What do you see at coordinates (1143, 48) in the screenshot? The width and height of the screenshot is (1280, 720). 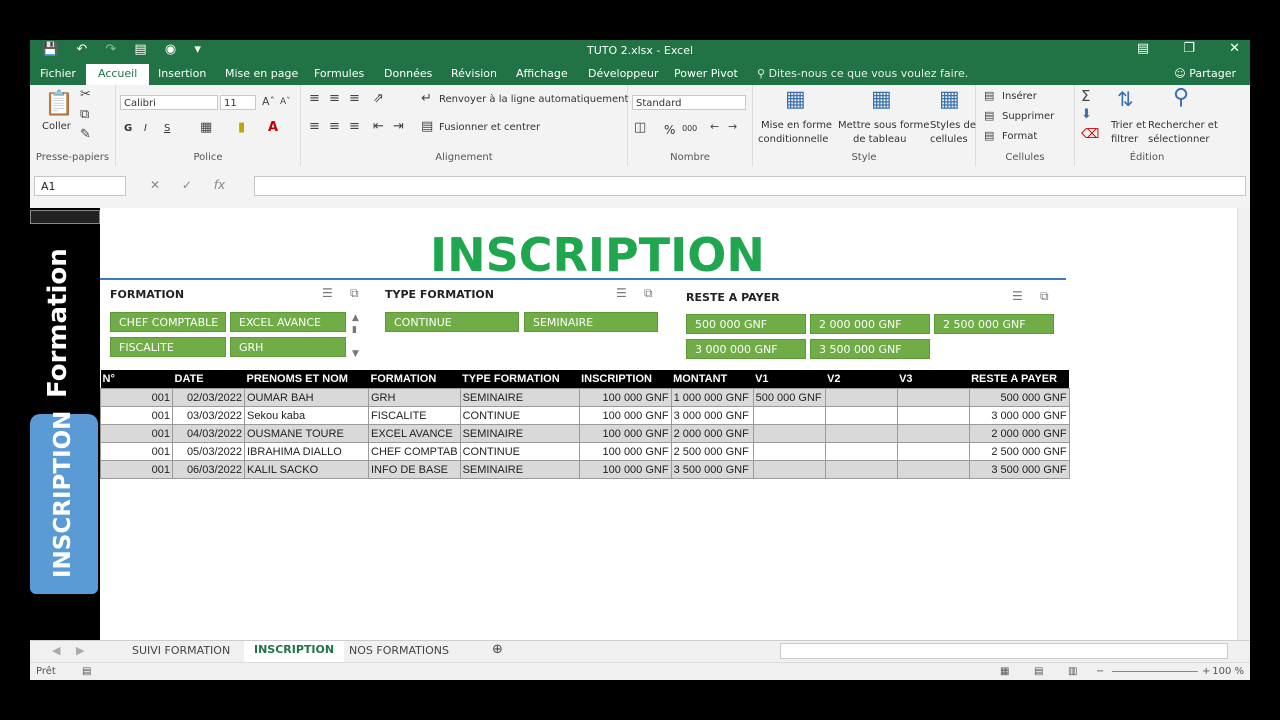 I see `ribbon-display-icon: ▤` at bounding box center [1143, 48].